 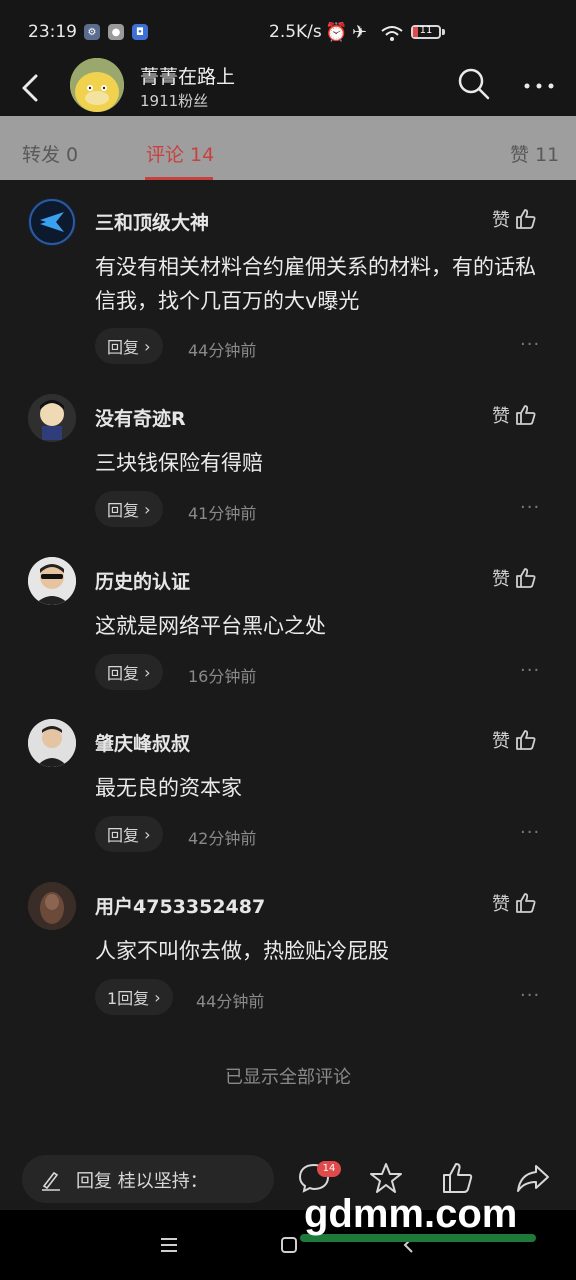 What do you see at coordinates (52, 32) in the screenshot?
I see `status-time: 23:19` at bounding box center [52, 32].